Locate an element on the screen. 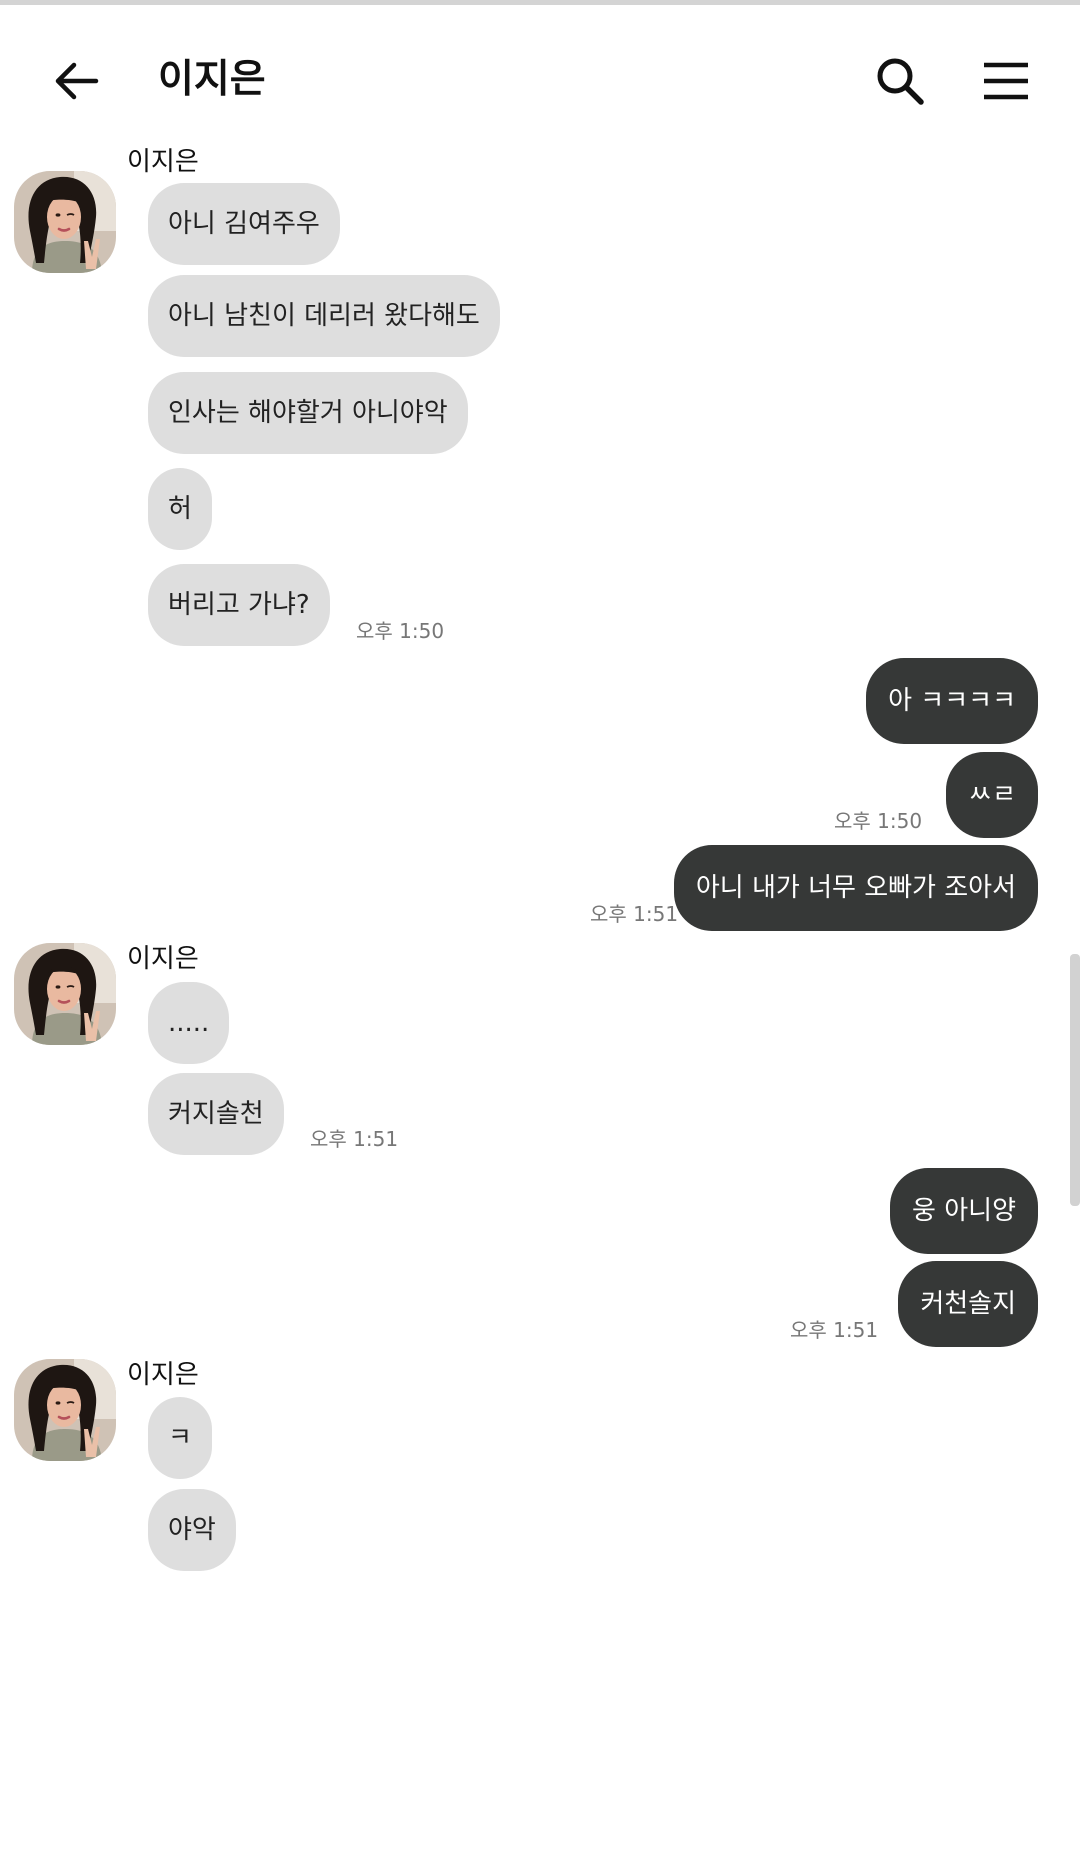 The height and width of the screenshot is (1853, 1080). search-icon is located at coordinates (900, 81).